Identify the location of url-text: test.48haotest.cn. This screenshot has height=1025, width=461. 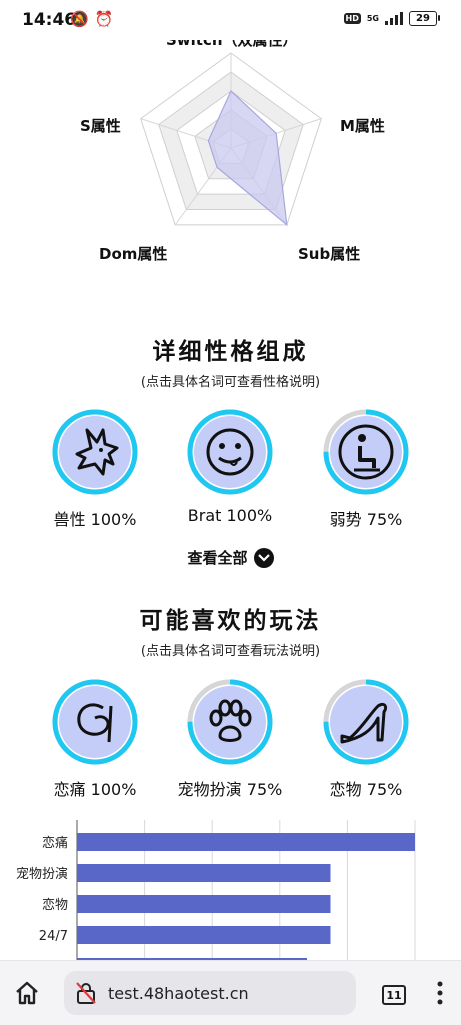
(178, 993).